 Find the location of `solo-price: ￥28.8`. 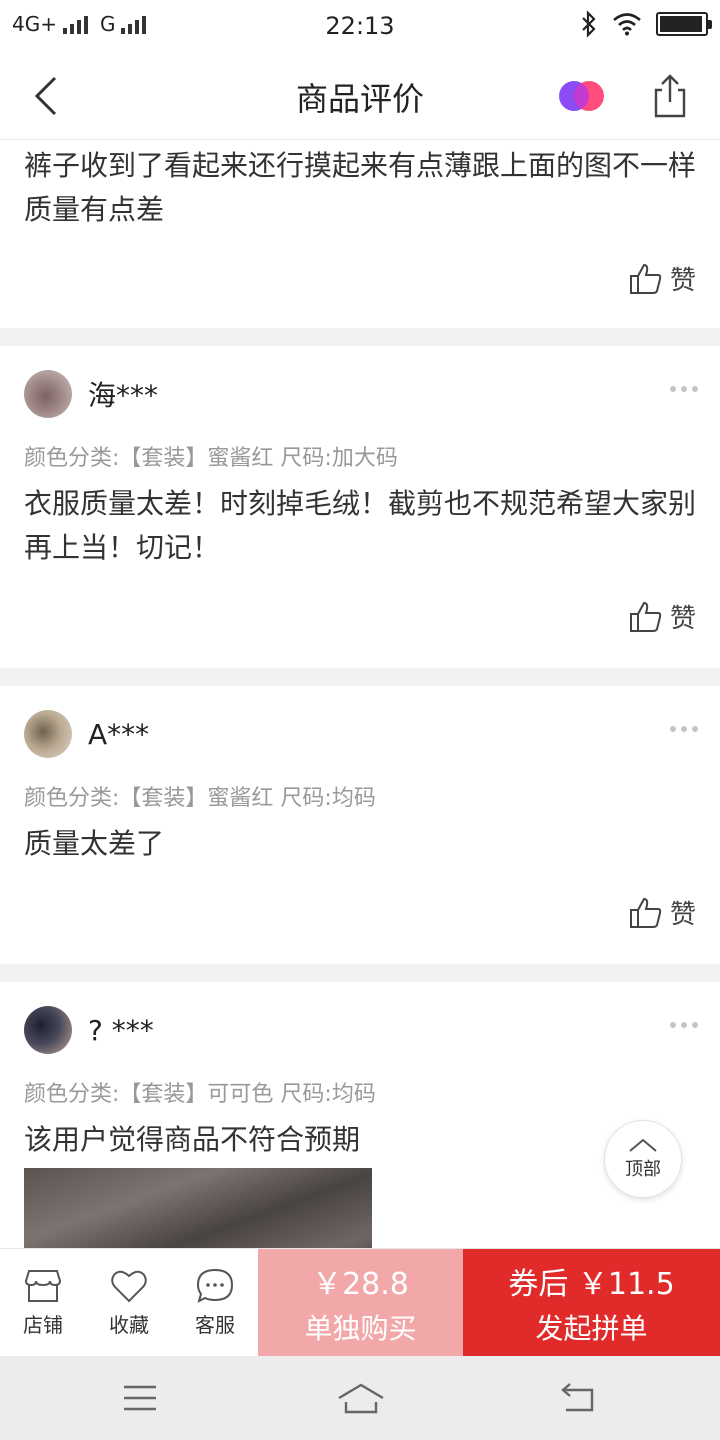

solo-price: ￥28.8 is located at coordinates (360, 1284).